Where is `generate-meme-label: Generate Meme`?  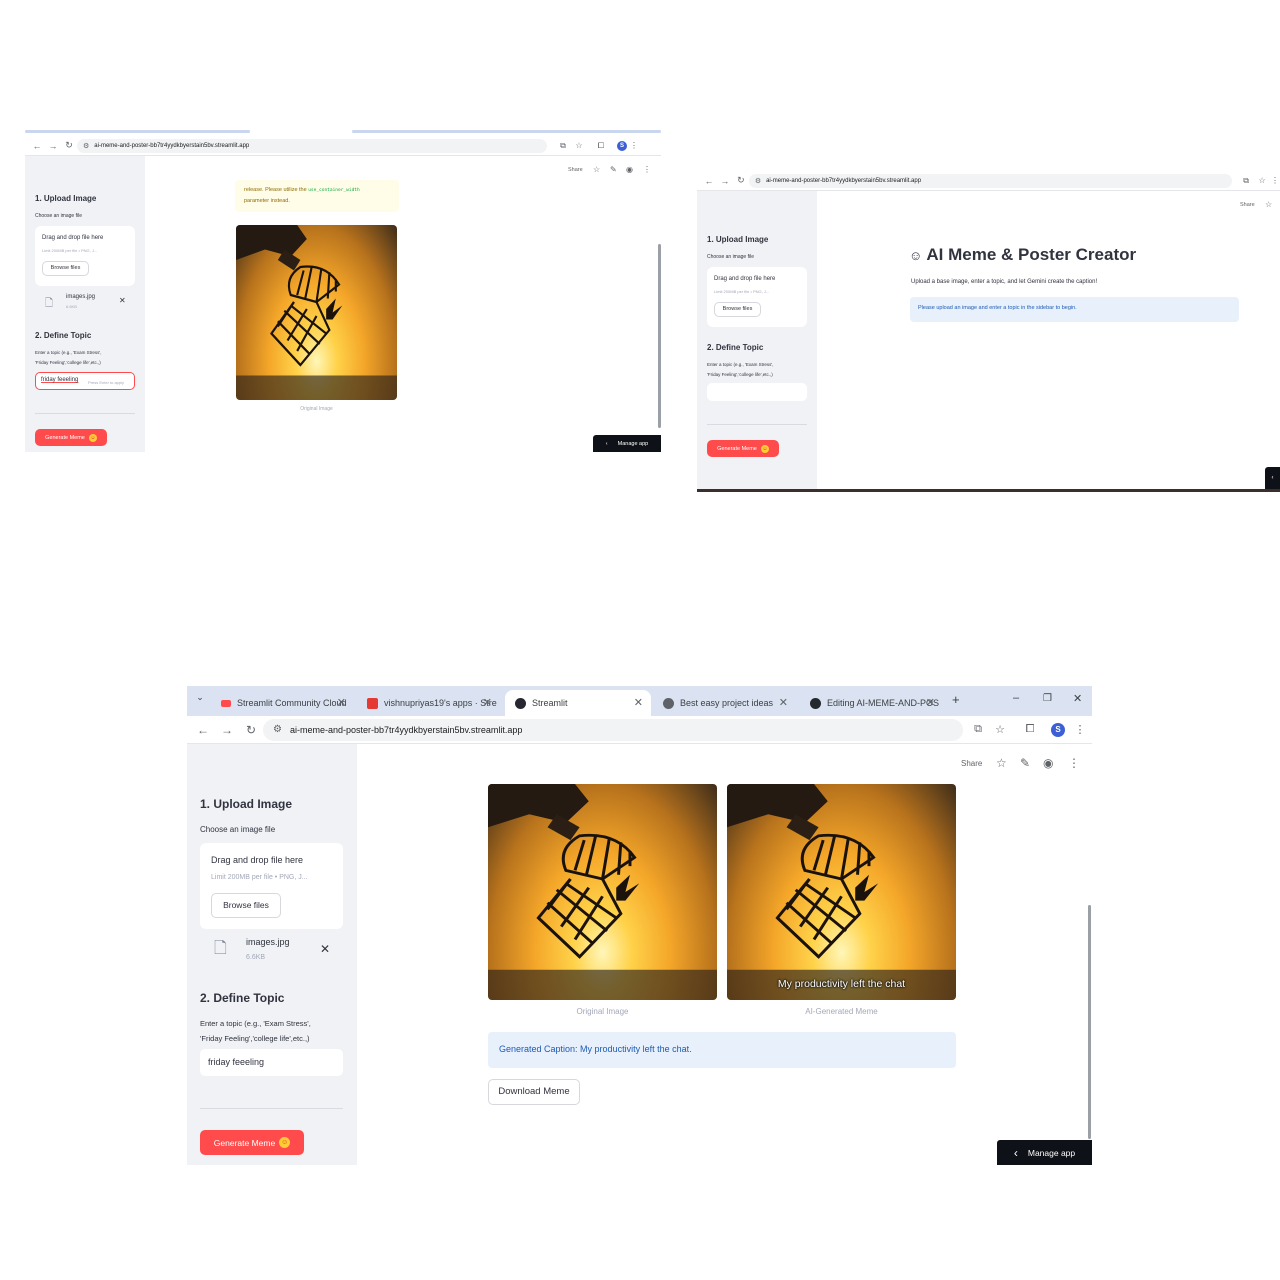
generate-meme-label: Generate Meme is located at coordinates (244, 1142).